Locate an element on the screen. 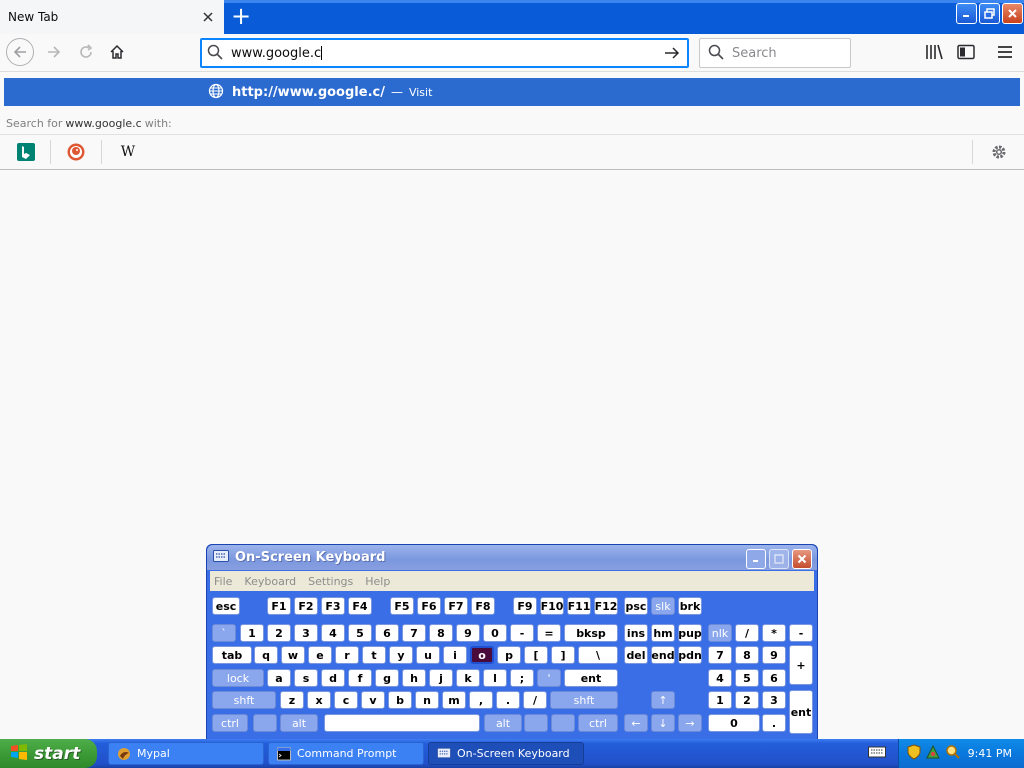  osk-key-p: p is located at coordinates (509, 655).